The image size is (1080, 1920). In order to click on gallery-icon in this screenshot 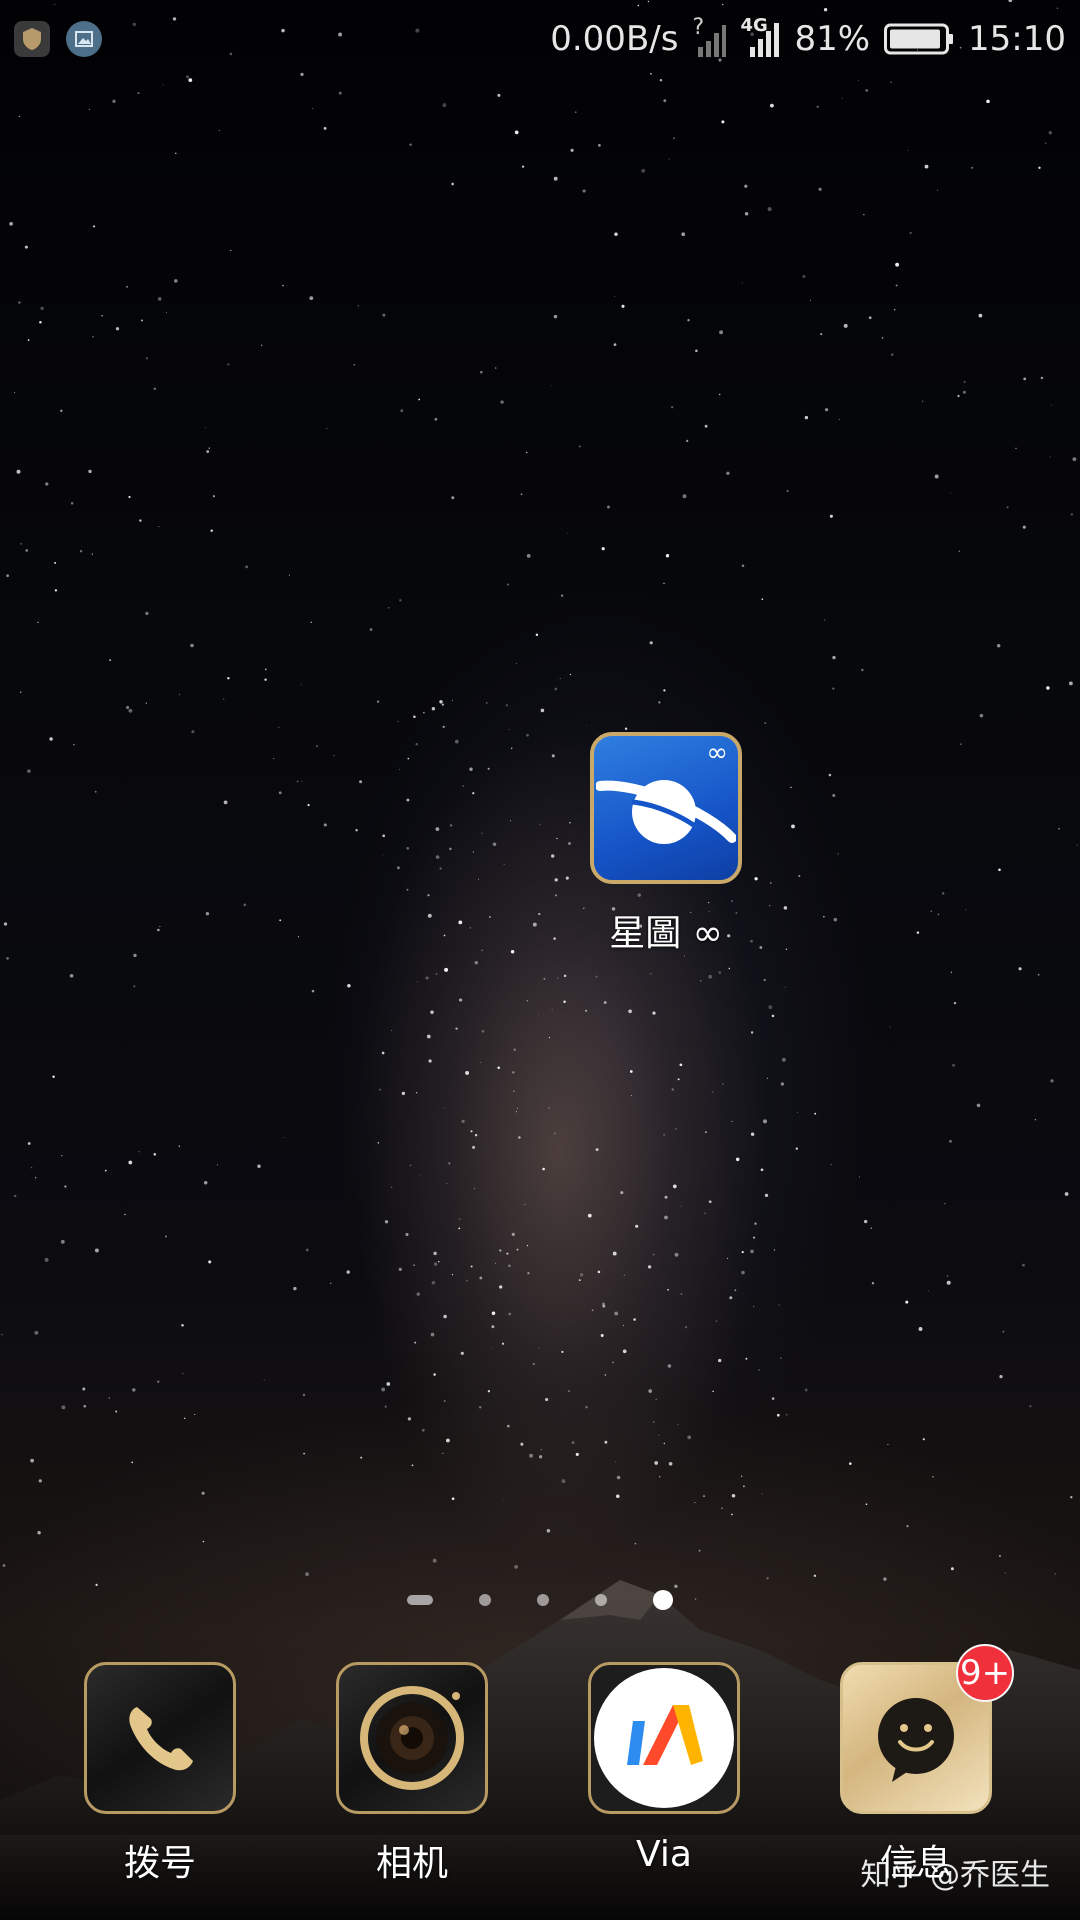, I will do `click(84, 39)`.